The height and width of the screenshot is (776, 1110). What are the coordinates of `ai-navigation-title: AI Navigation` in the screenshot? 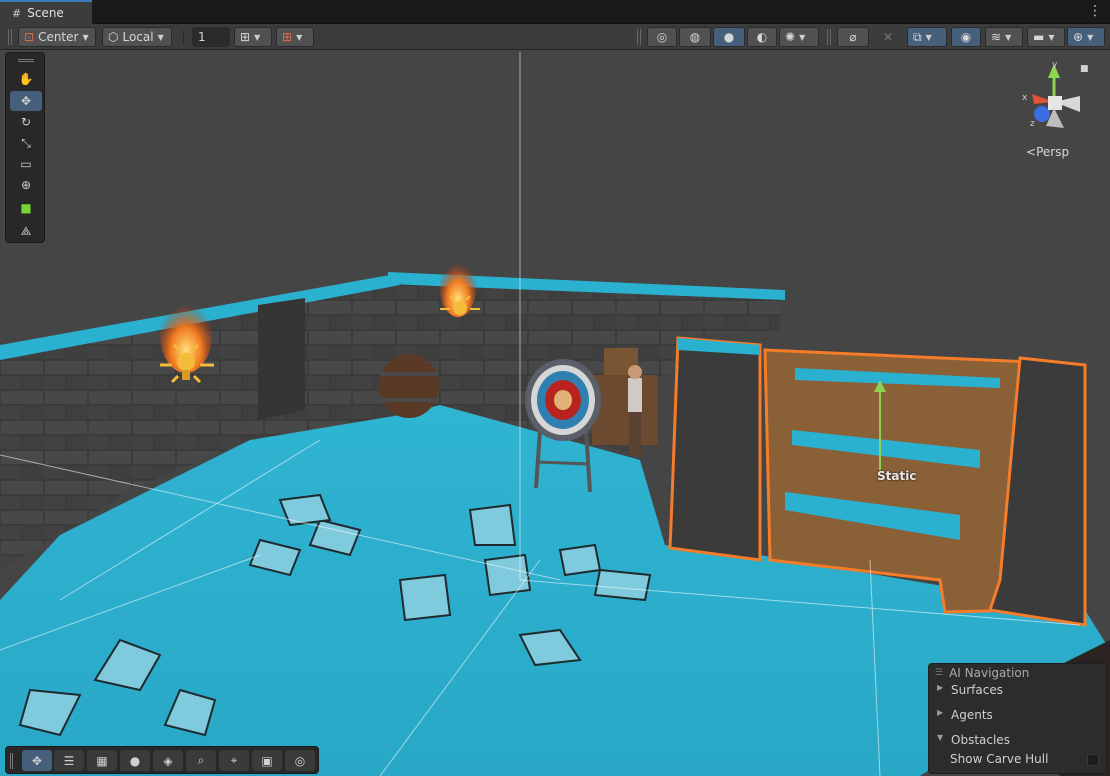 It's located at (989, 673).